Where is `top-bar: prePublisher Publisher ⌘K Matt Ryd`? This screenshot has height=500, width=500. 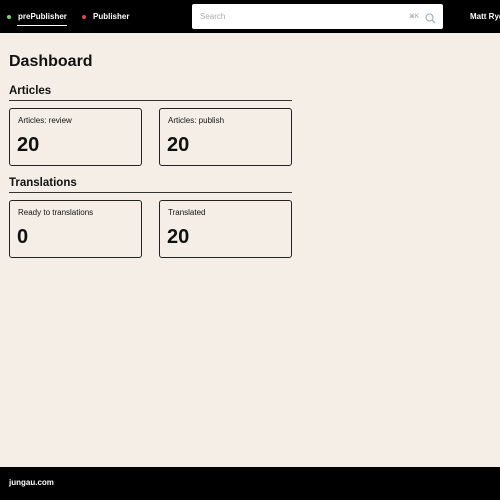
top-bar: prePublisher Publisher ⌘K Matt Ryd is located at coordinates (250, 16).